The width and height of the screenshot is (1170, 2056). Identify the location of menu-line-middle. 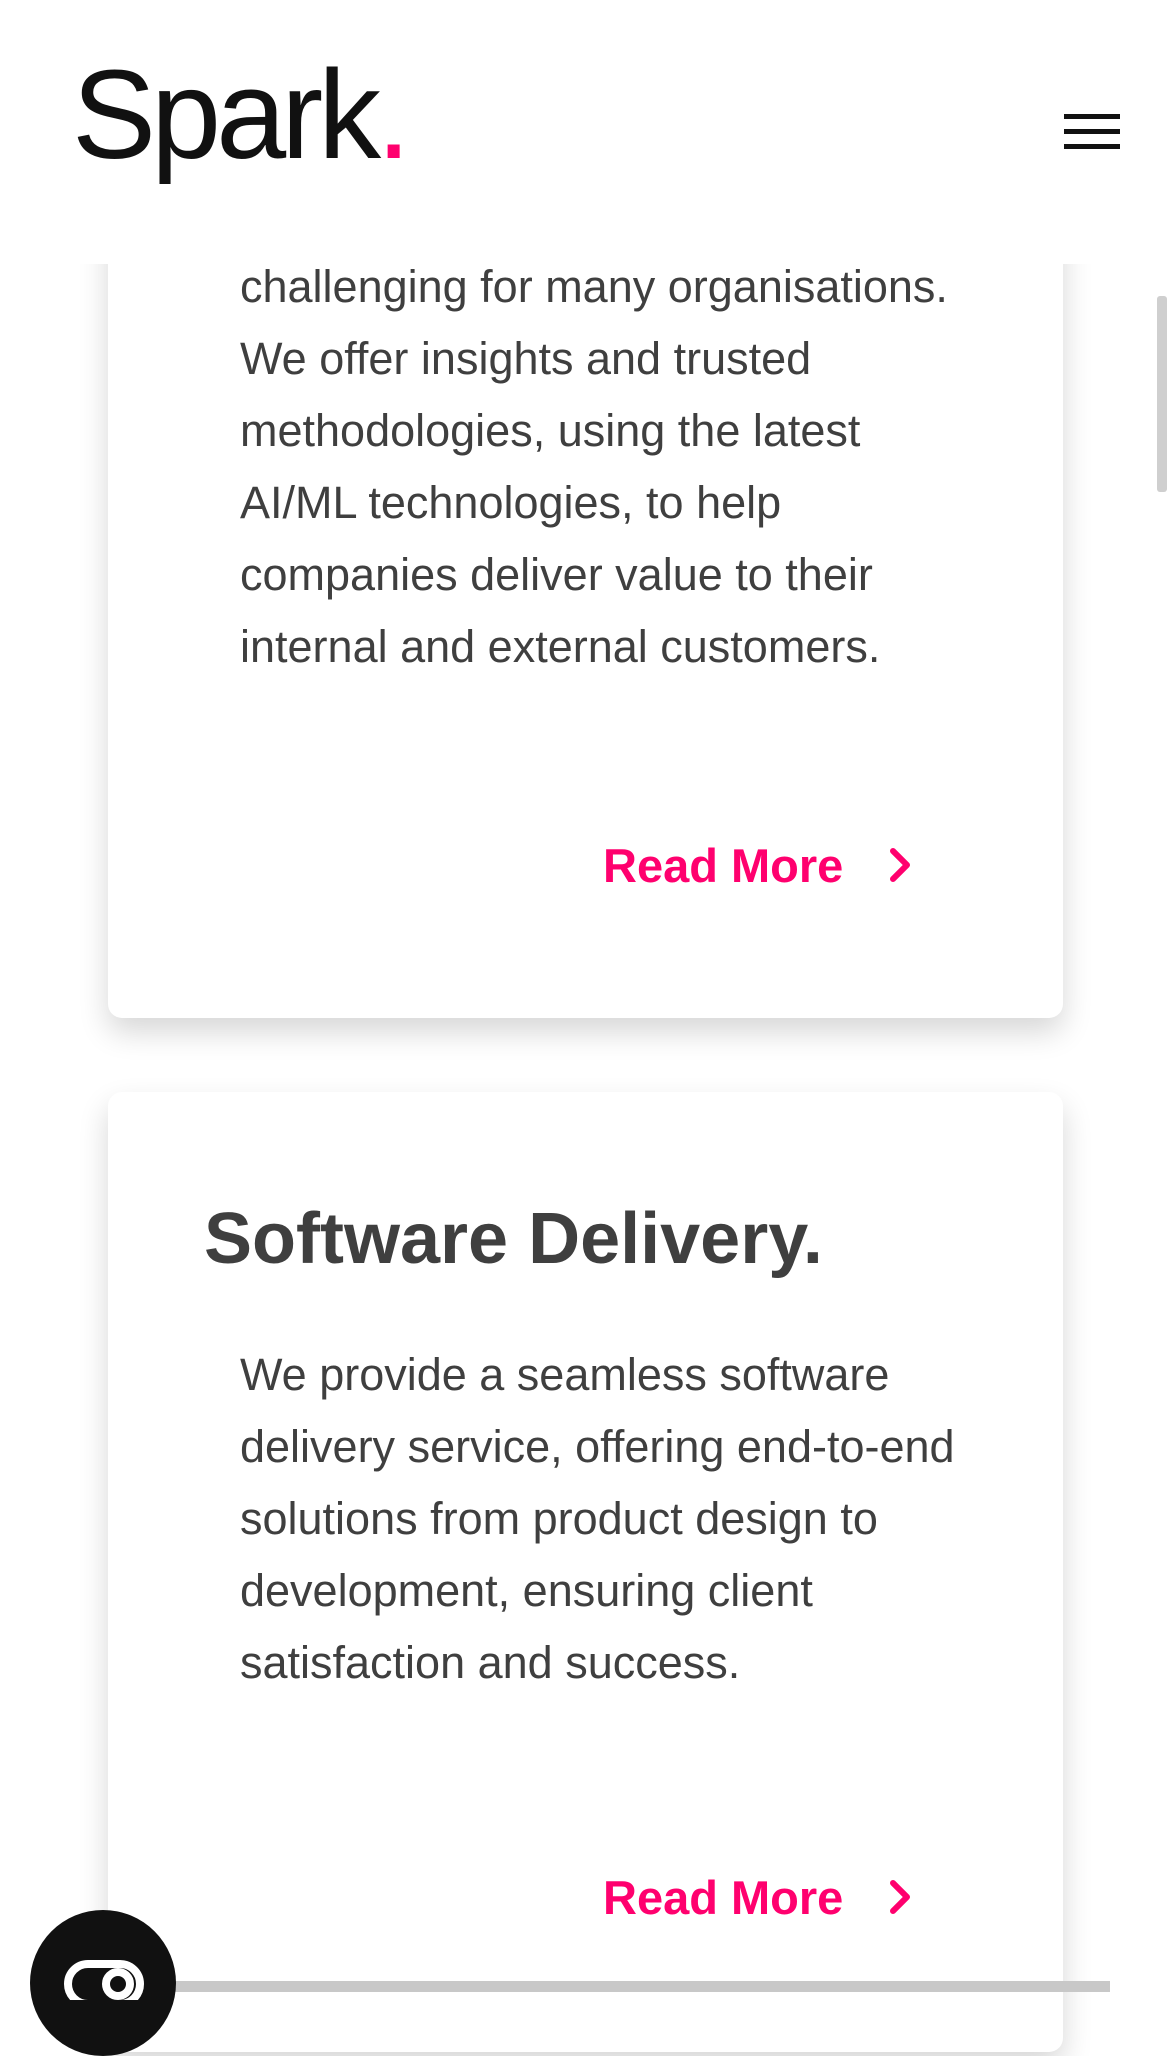
(1092, 131).